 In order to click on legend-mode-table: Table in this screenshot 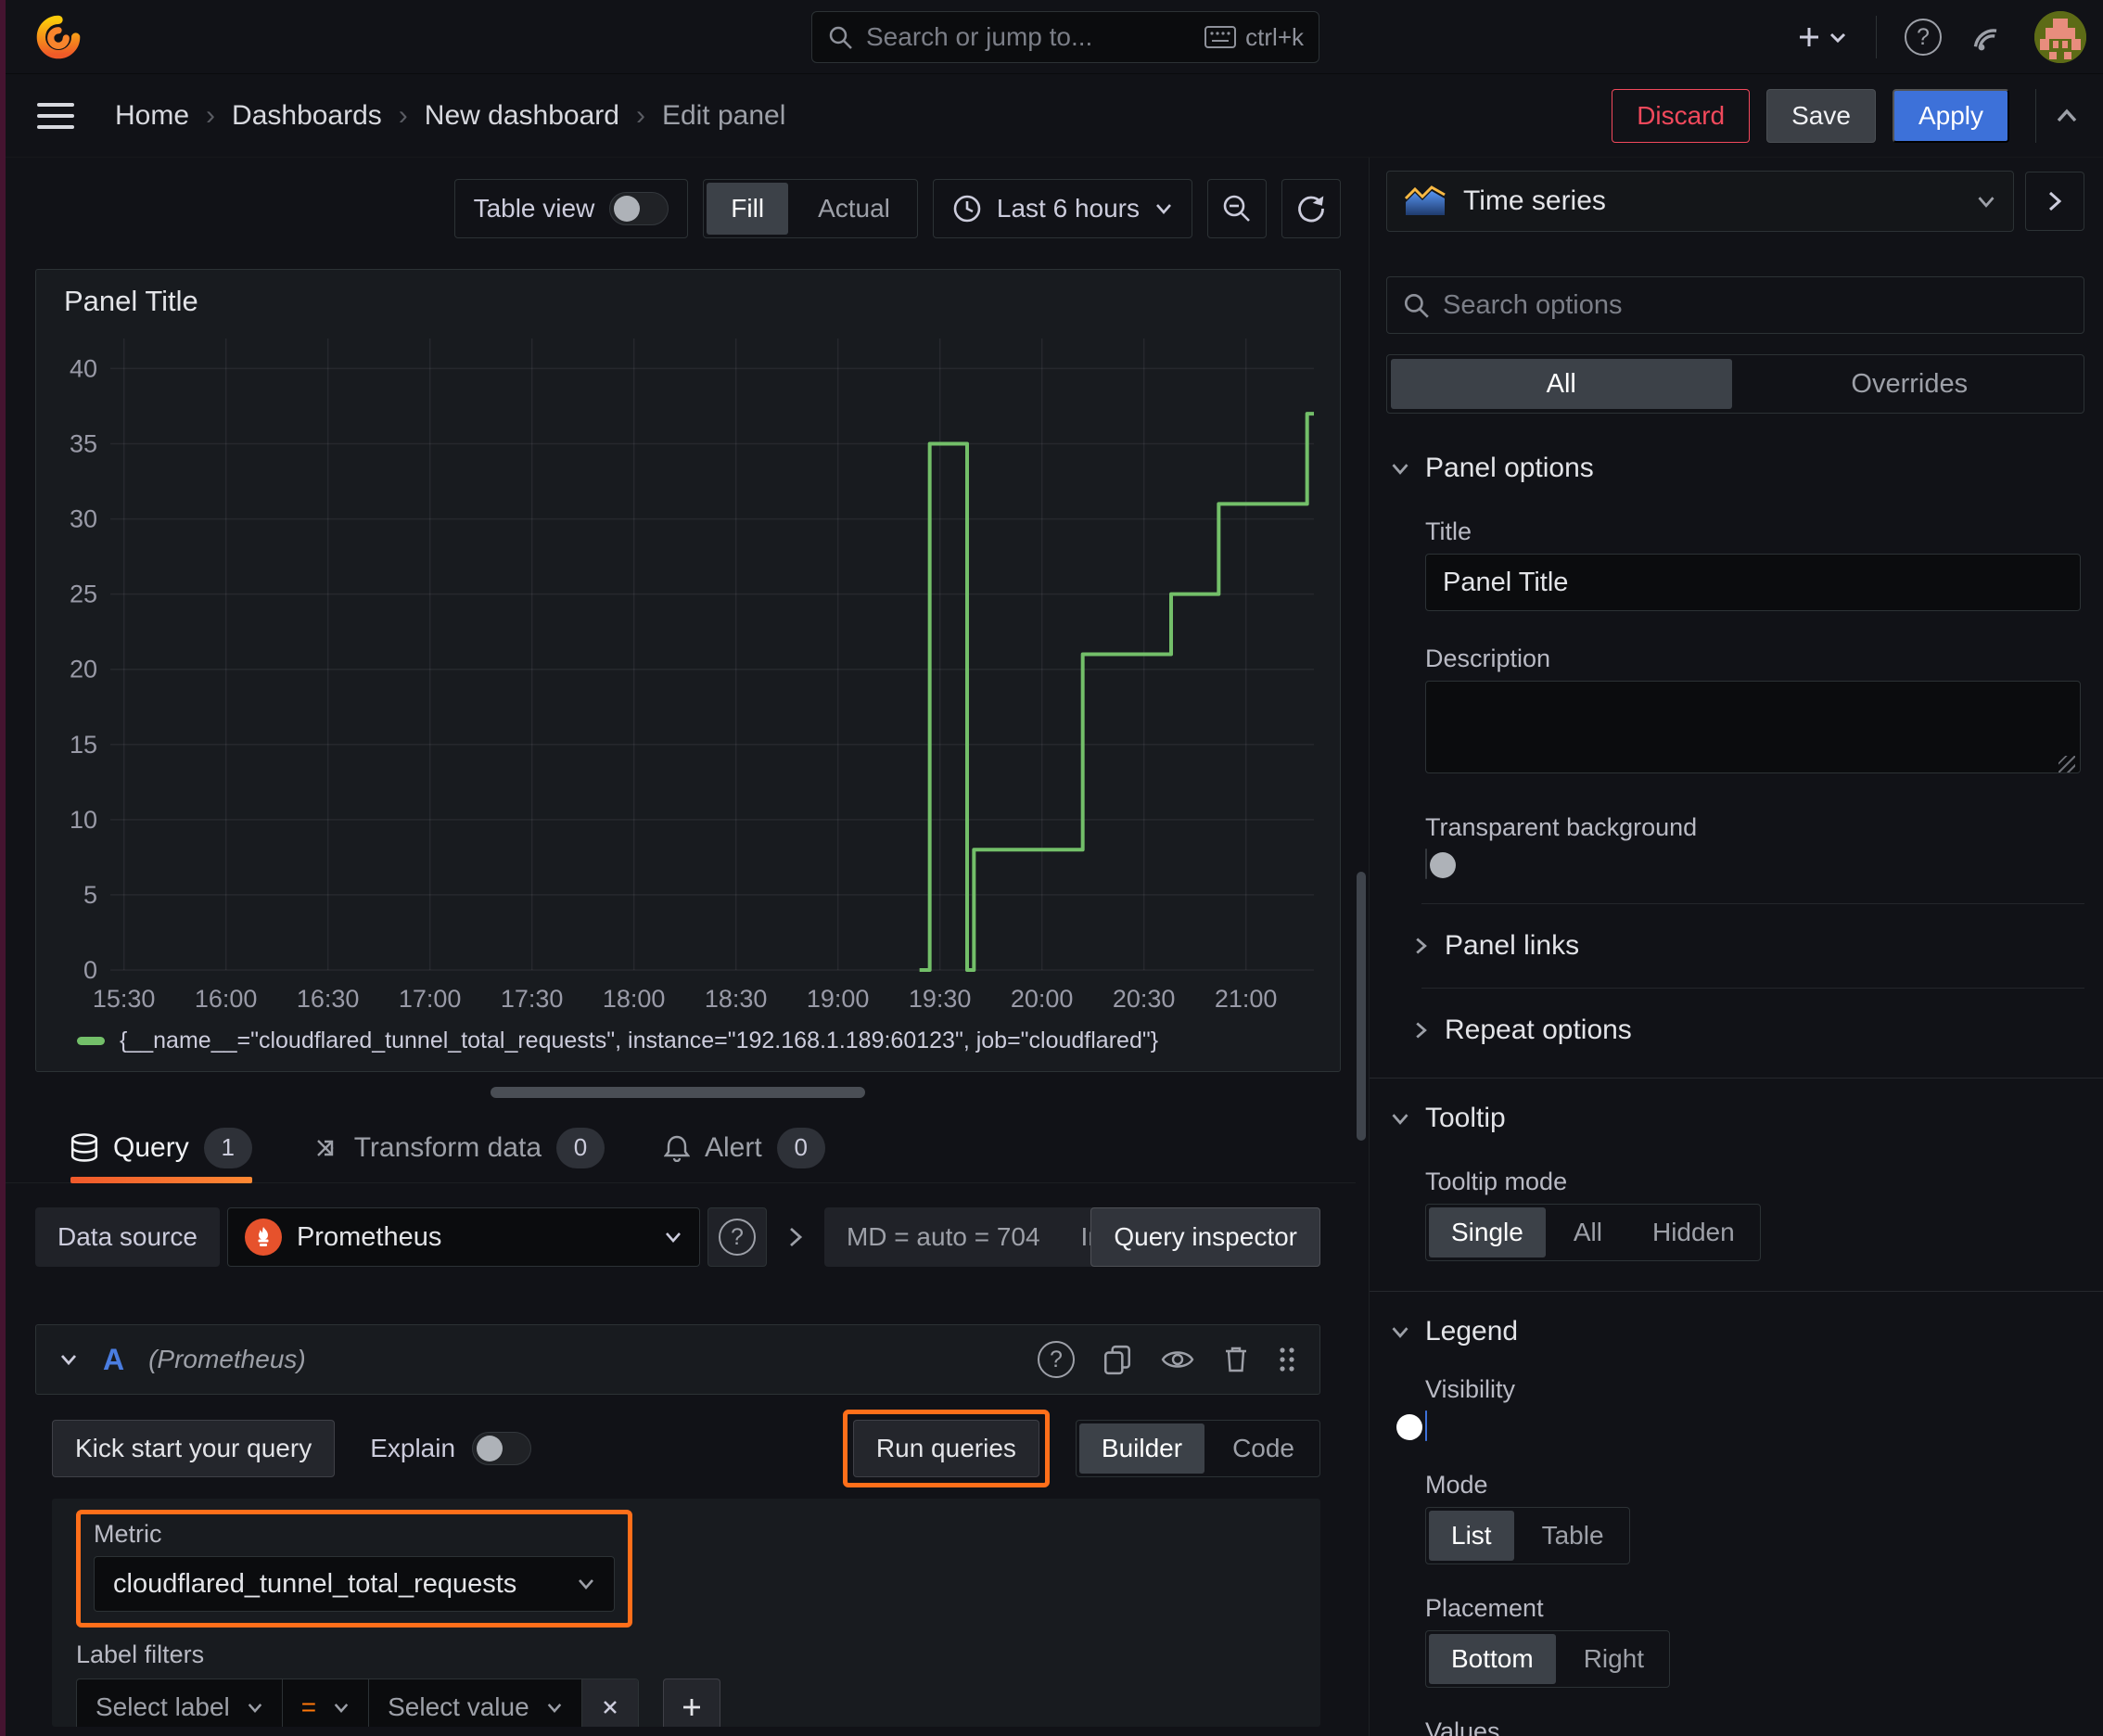, I will do `click(1573, 1536)`.